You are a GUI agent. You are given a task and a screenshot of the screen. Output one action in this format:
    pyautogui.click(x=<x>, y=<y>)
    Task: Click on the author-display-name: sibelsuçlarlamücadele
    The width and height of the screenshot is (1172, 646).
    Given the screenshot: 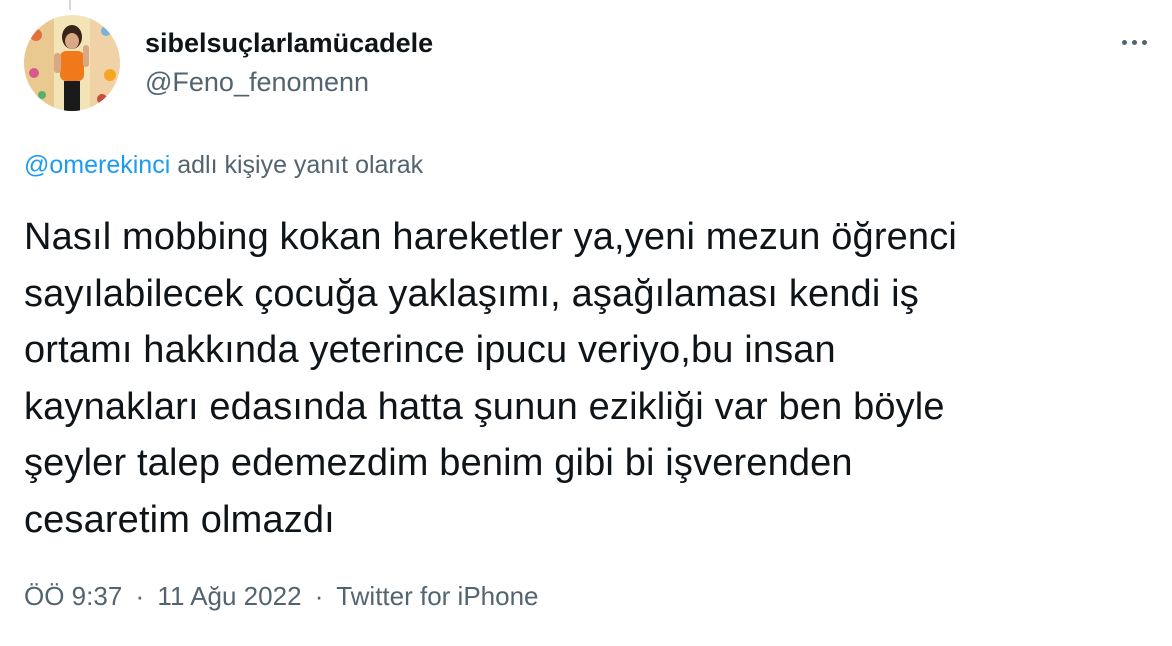 What is the action you would take?
    pyautogui.click(x=289, y=43)
    